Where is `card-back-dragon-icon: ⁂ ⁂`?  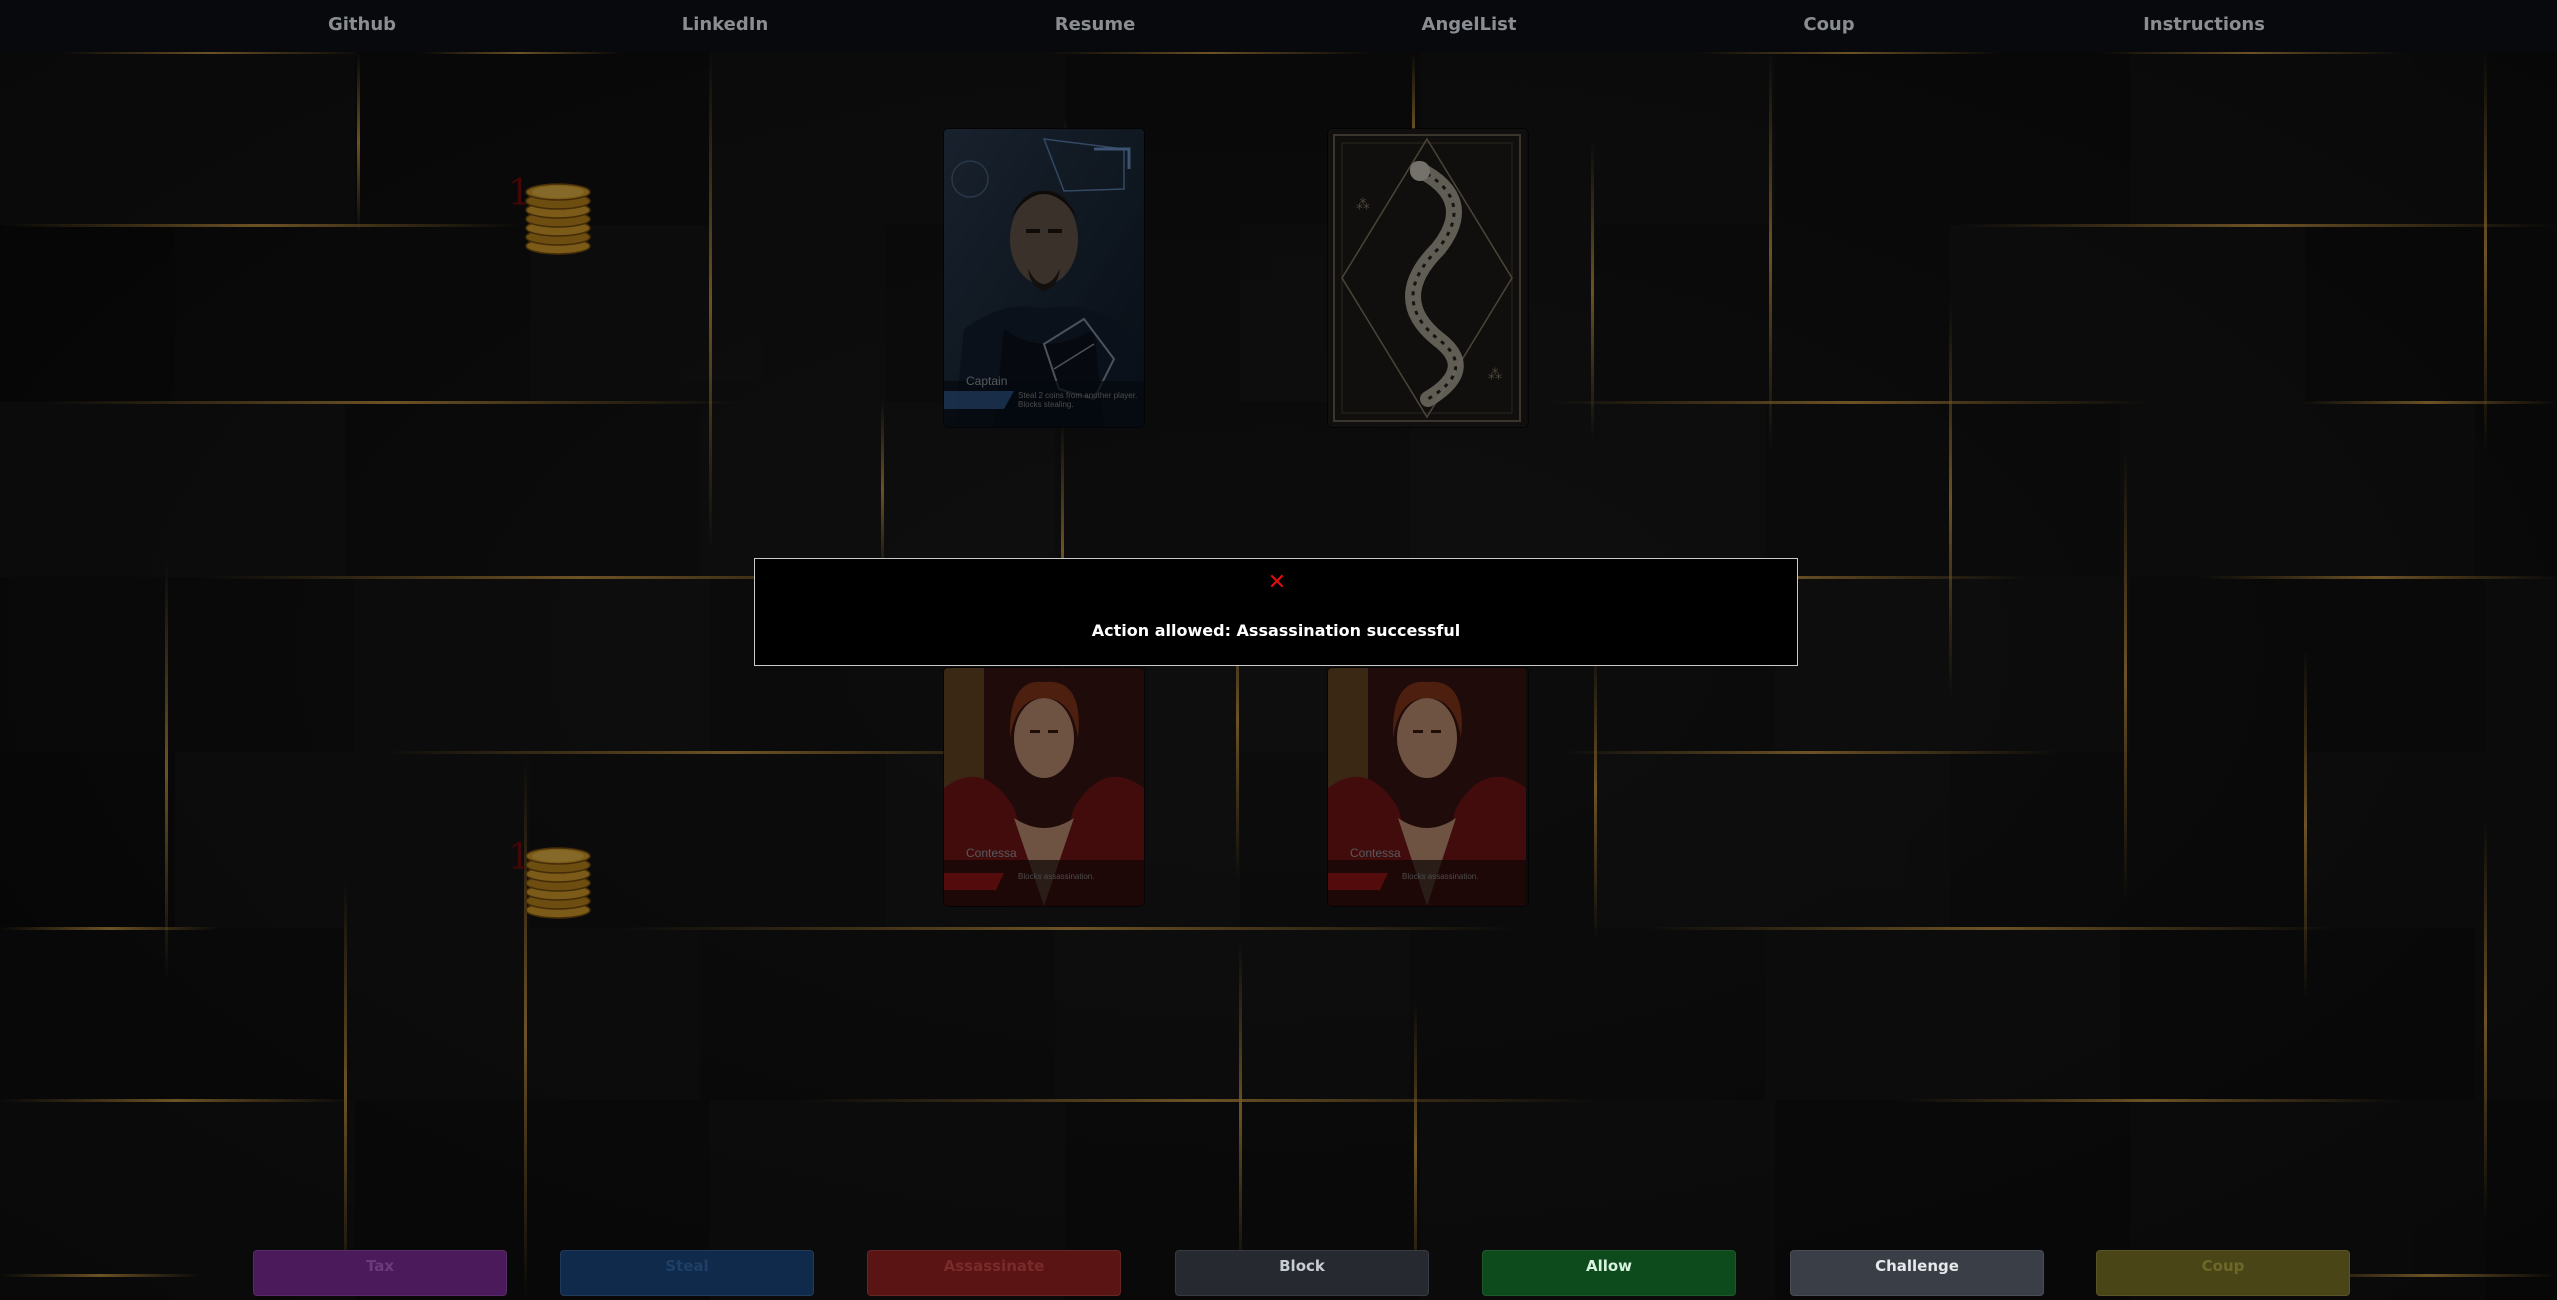 card-back-dragon-icon: ⁂ ⁂ is located at coordinates (1427, 278).